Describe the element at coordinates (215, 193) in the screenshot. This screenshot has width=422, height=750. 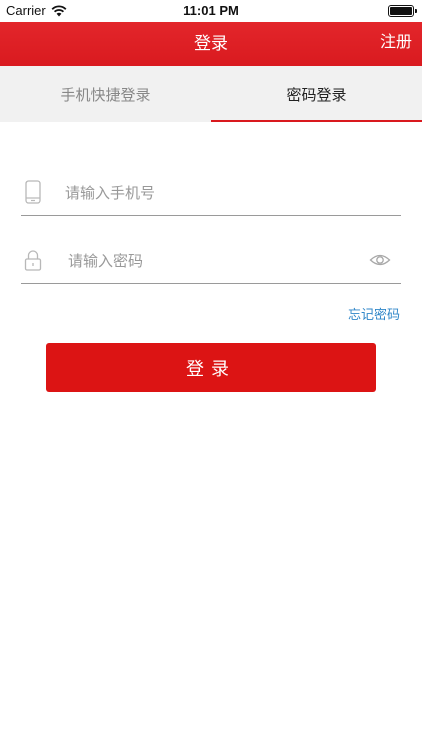
I see `phone-input` at that location.